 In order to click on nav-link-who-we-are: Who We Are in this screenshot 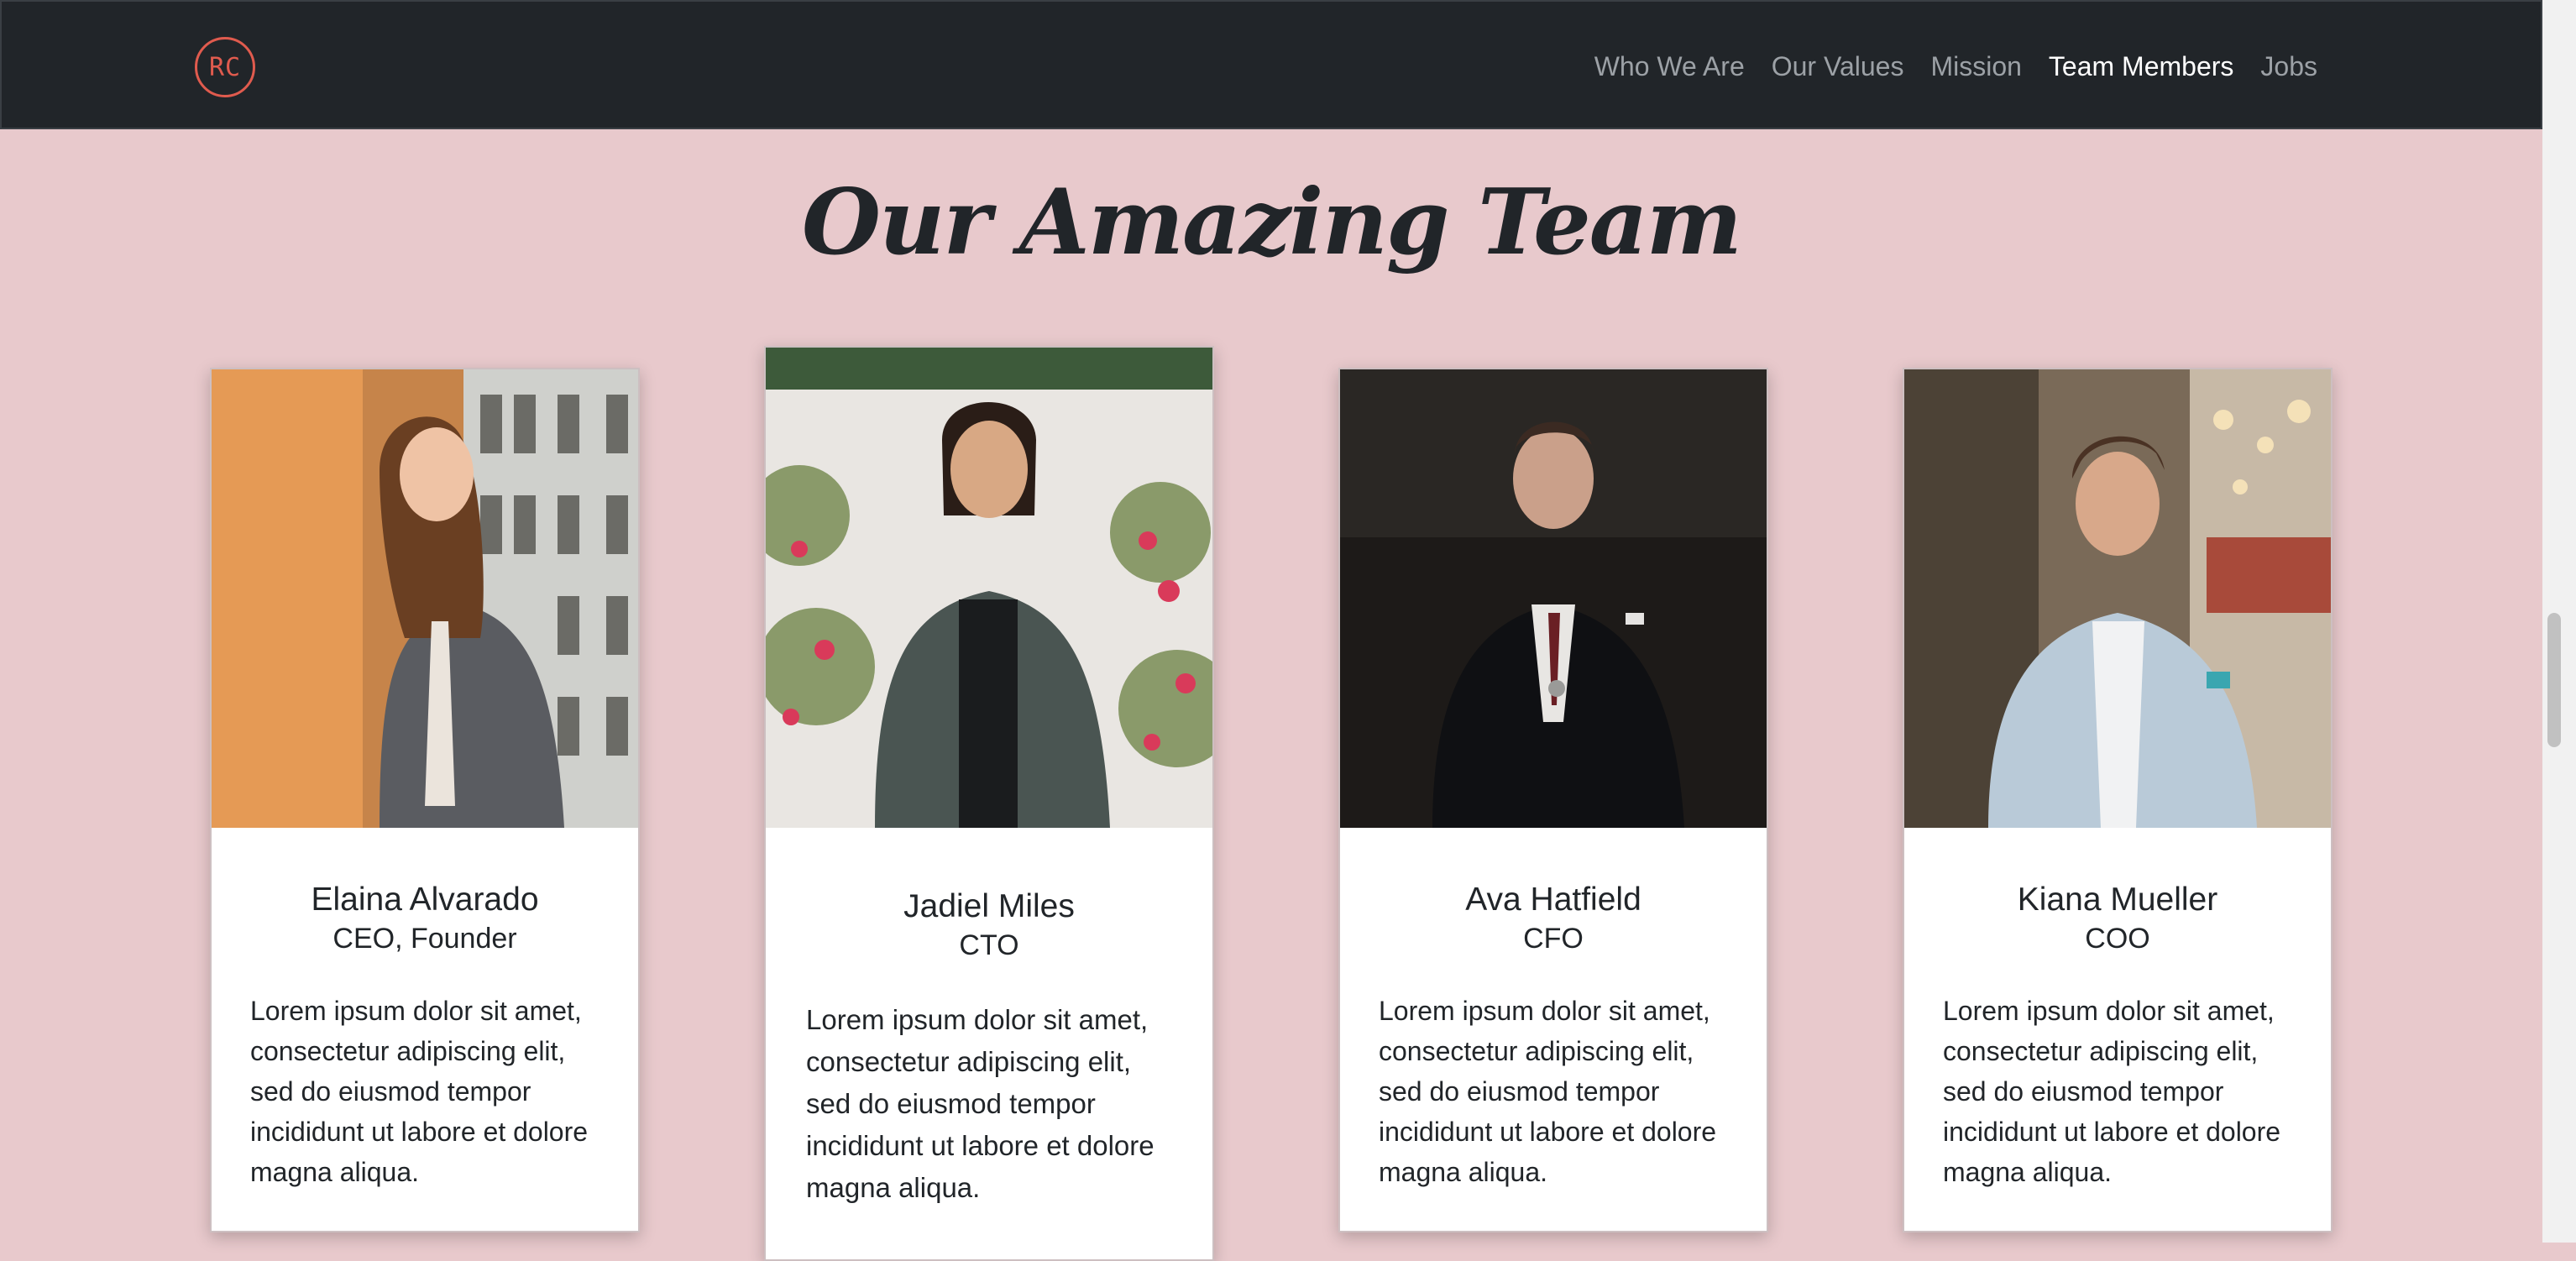, I will do `click(1670, 66)`.